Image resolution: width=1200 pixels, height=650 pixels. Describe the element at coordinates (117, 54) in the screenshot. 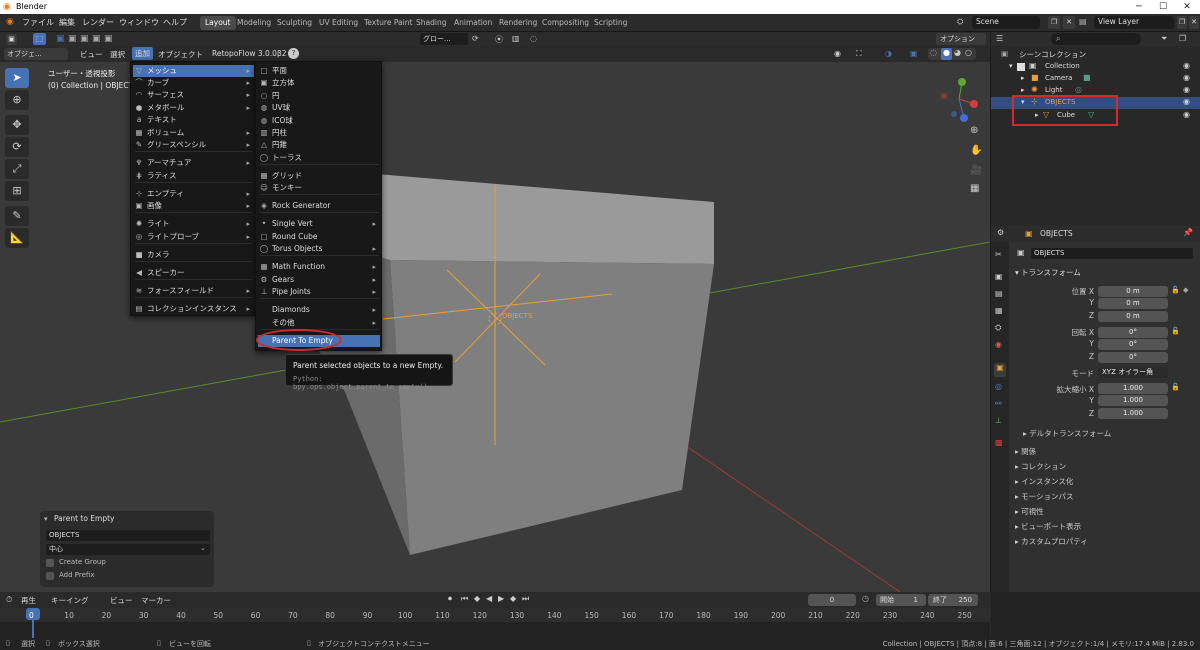

I see `menu-select: 選択` at that location.